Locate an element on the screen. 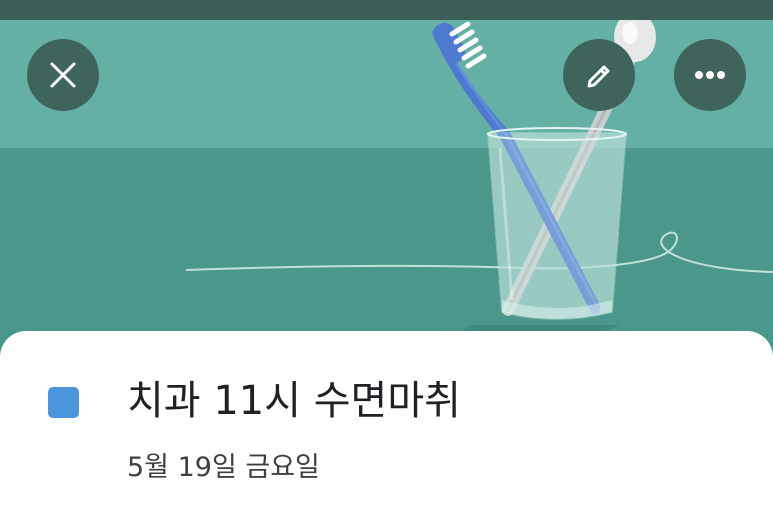  more-options-button is located at coordinates (710, 75).